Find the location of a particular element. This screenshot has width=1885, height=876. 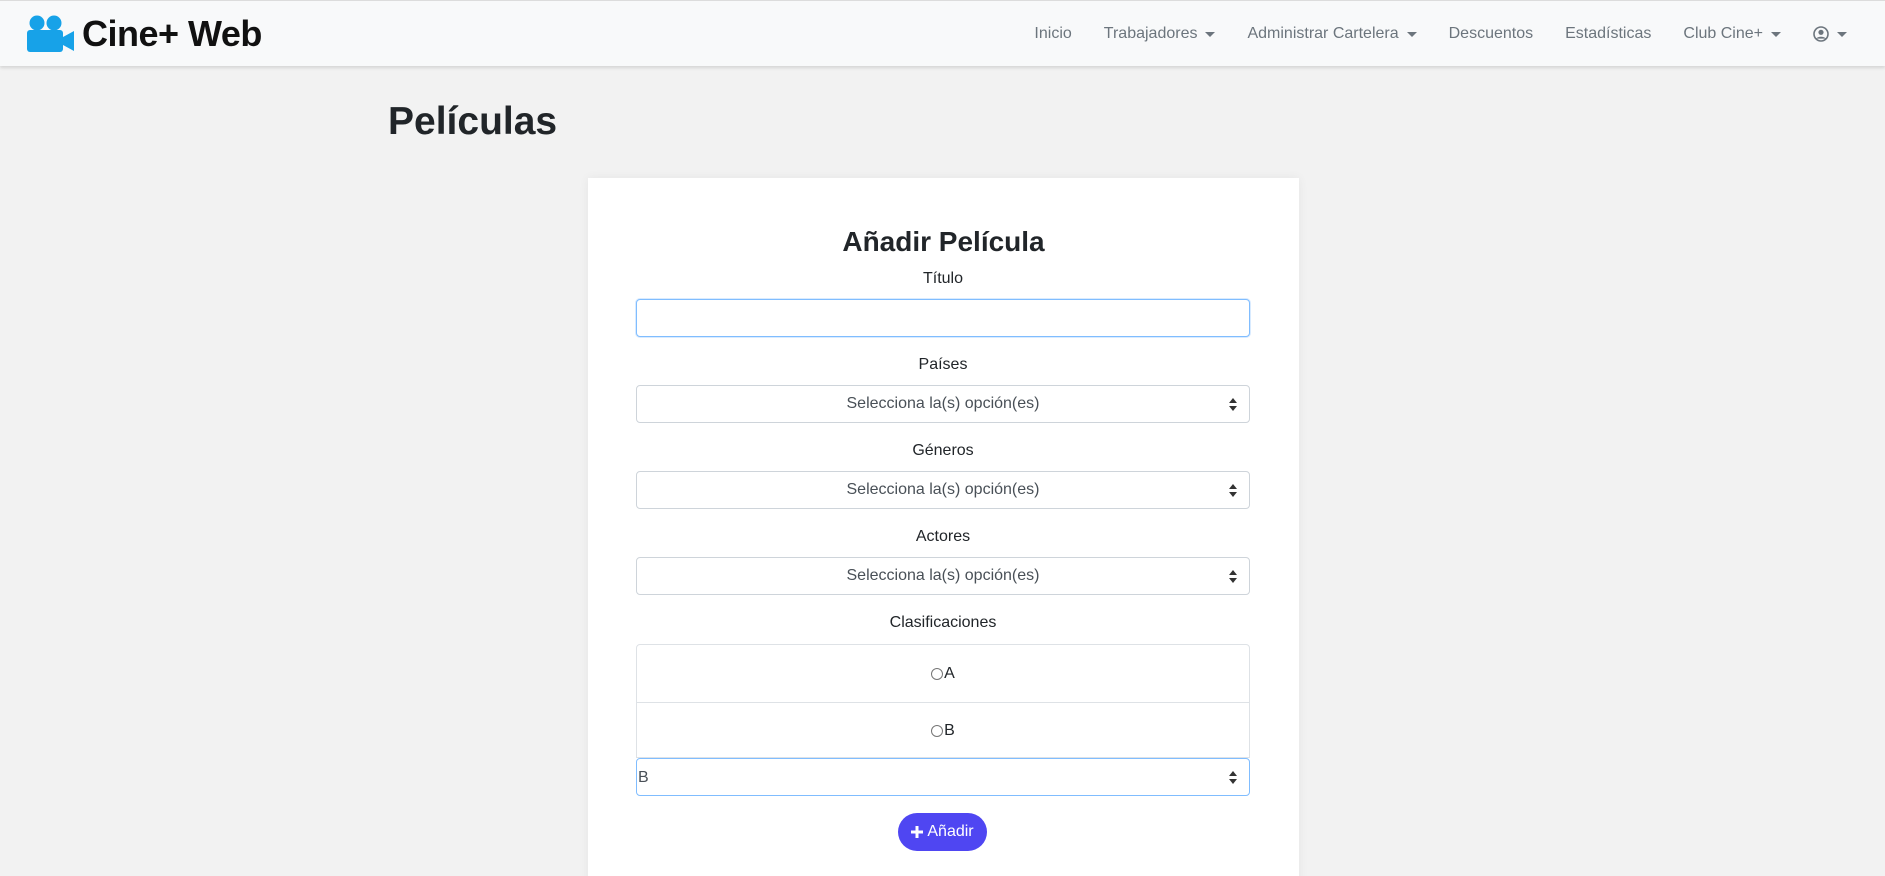

generos-select: Selecciona la(s) opción(es) is located at coordinates (943, 490).